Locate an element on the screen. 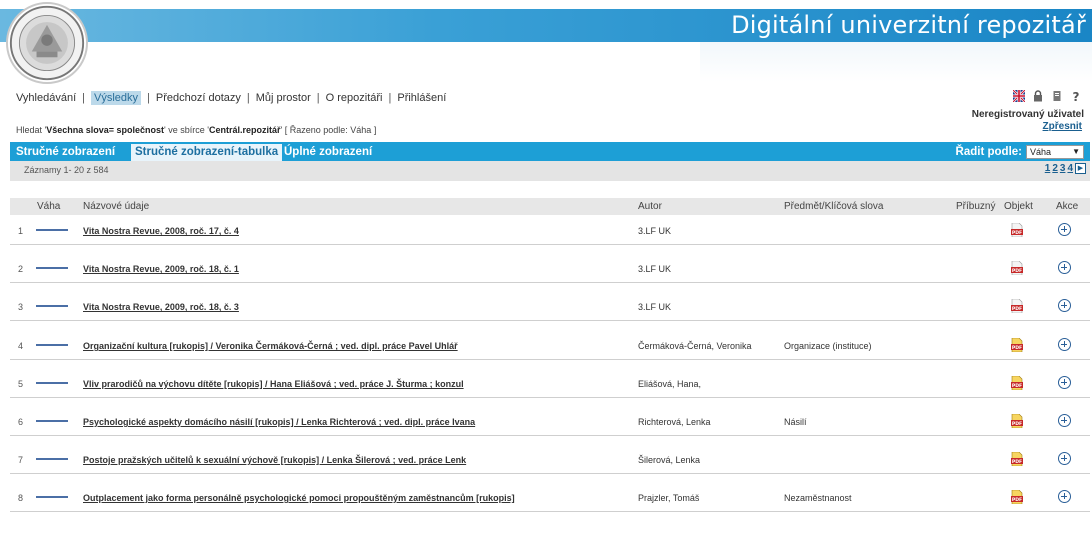 The image size is (1092, 533). nav-my-space: Můj prostor is located at coordinates (283, 98).